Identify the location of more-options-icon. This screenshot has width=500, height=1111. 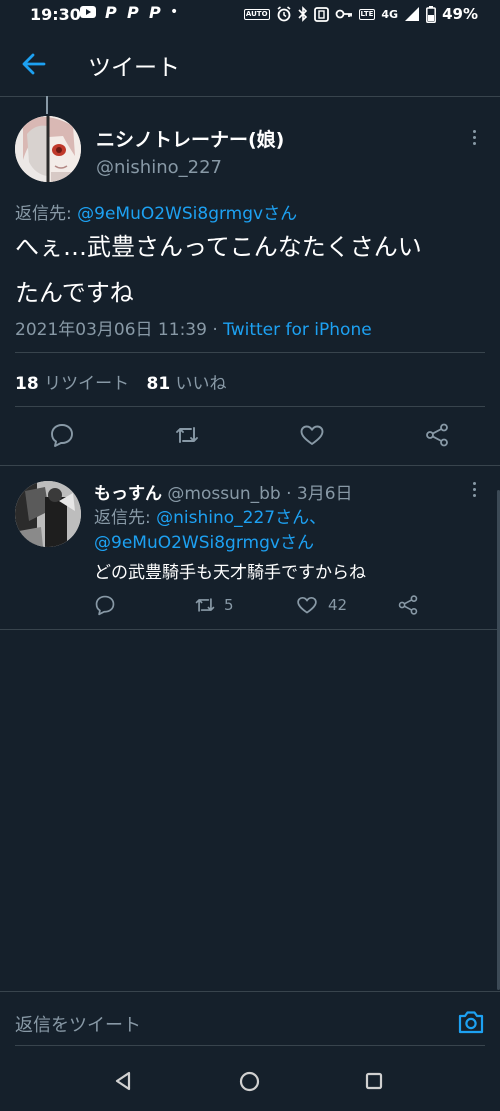
(475, 137).